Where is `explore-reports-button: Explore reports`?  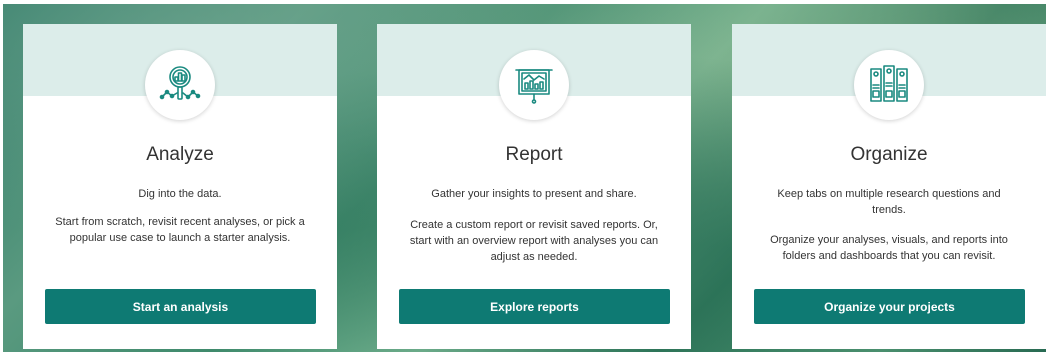
explore-reports-button: Explore reports is located at coordinates (534, 306).